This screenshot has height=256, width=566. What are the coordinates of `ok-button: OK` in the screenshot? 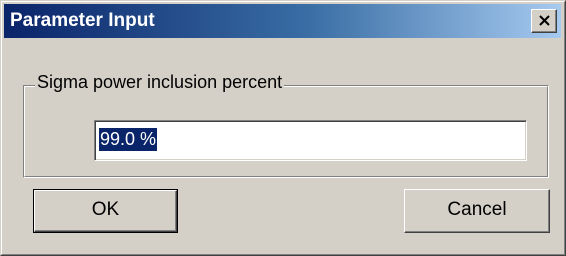 It's located at (105, 211).